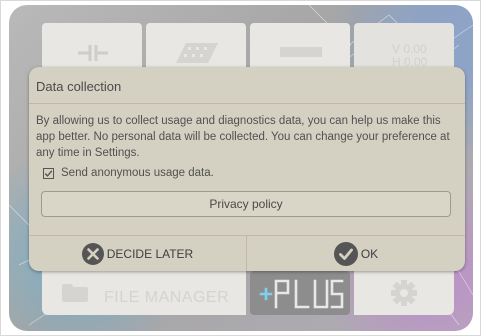 This screenshot has width=481, height=336. I want to click on settings-tile, so click(404, 293).